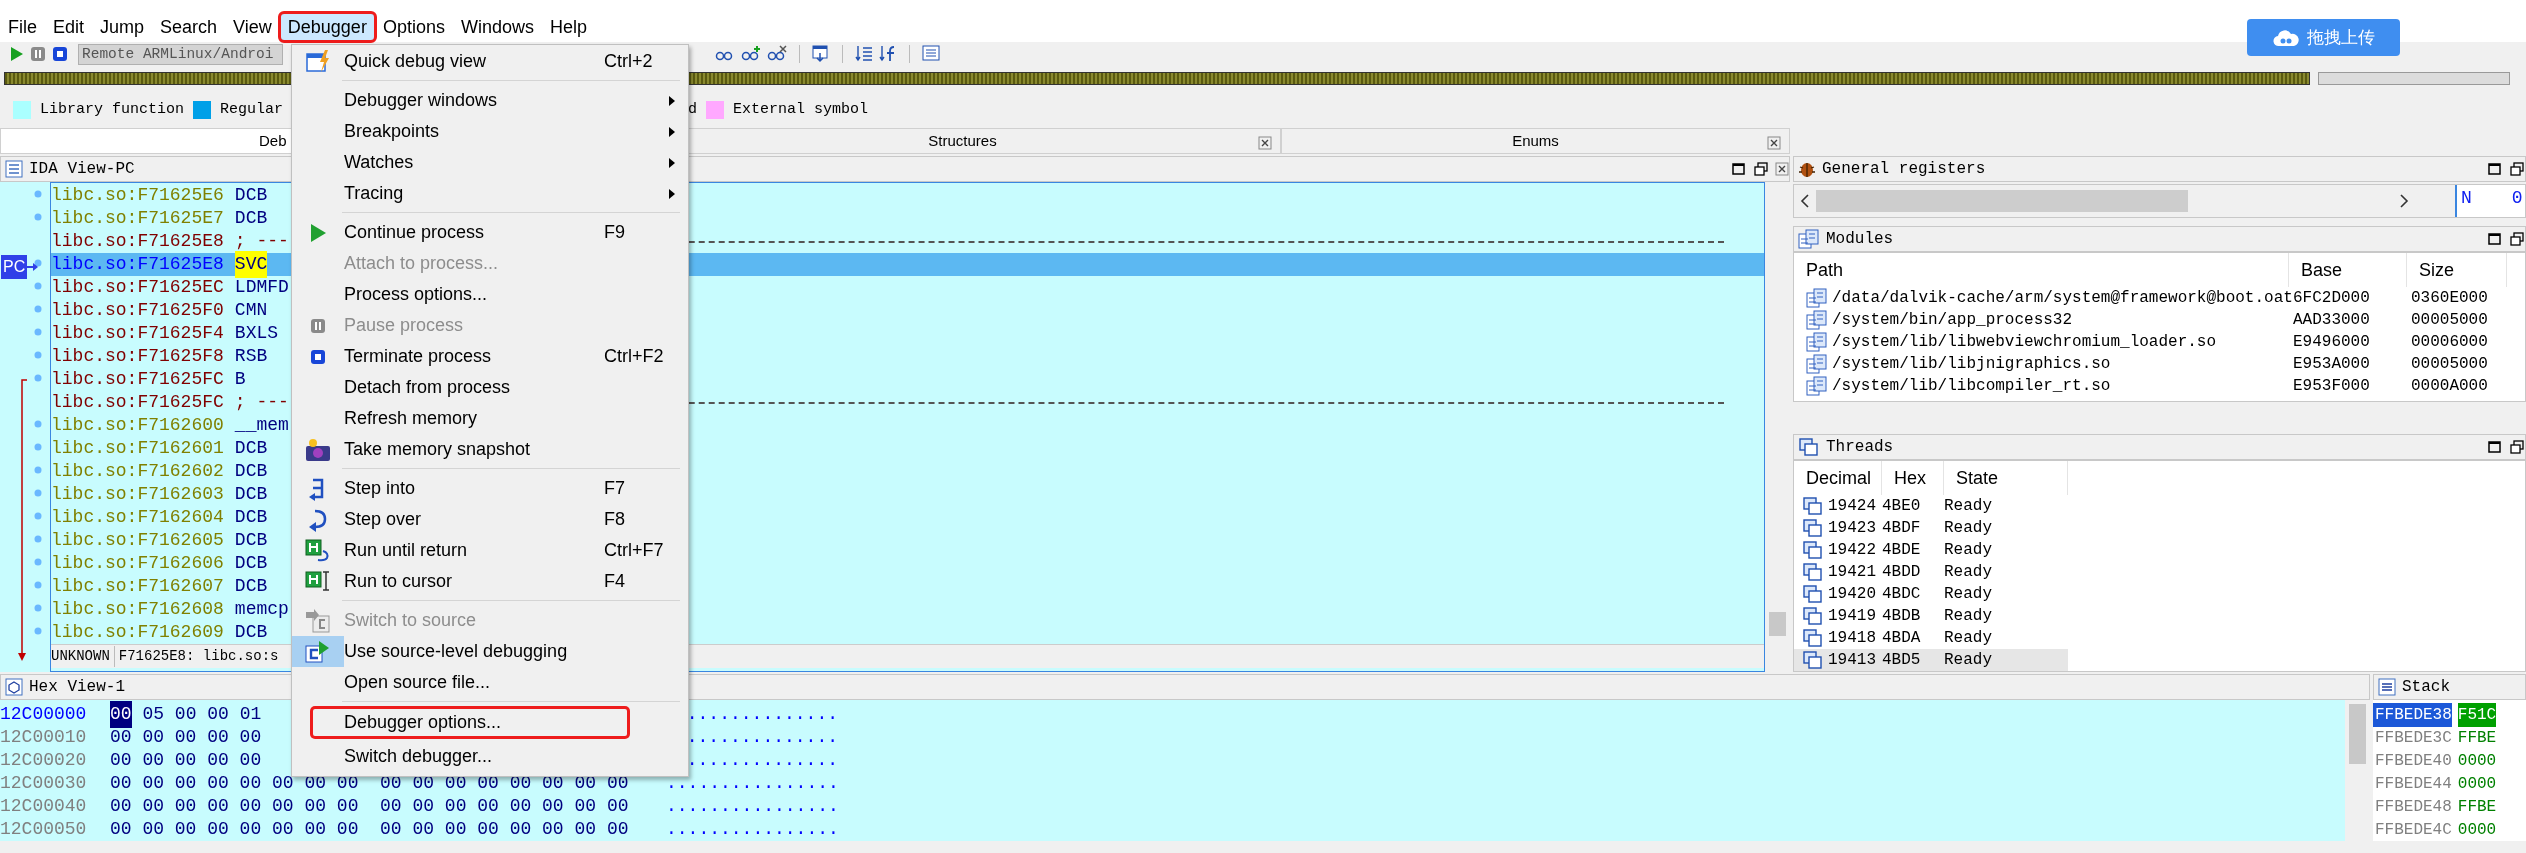 The image size is (2526, 853). Describe the element at coordinates (1902, 550) in the screenshot. I see `table-cell-text: 4BDE` at that location.